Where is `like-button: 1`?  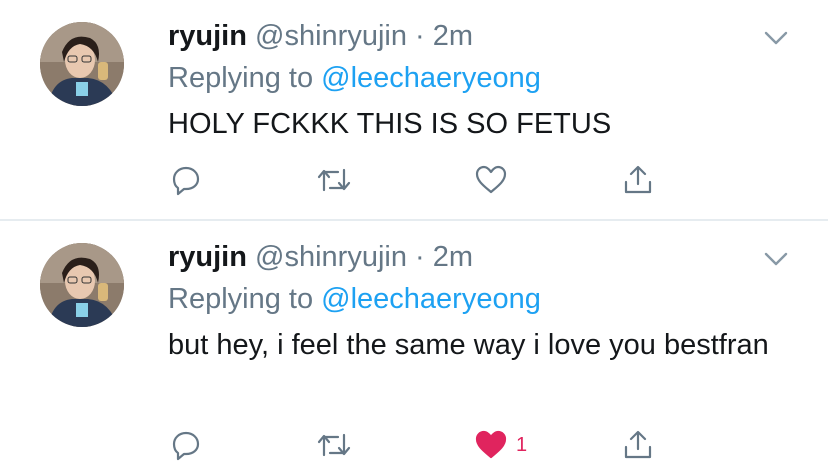 like-button: 1 is located at coordinates (500, 445).